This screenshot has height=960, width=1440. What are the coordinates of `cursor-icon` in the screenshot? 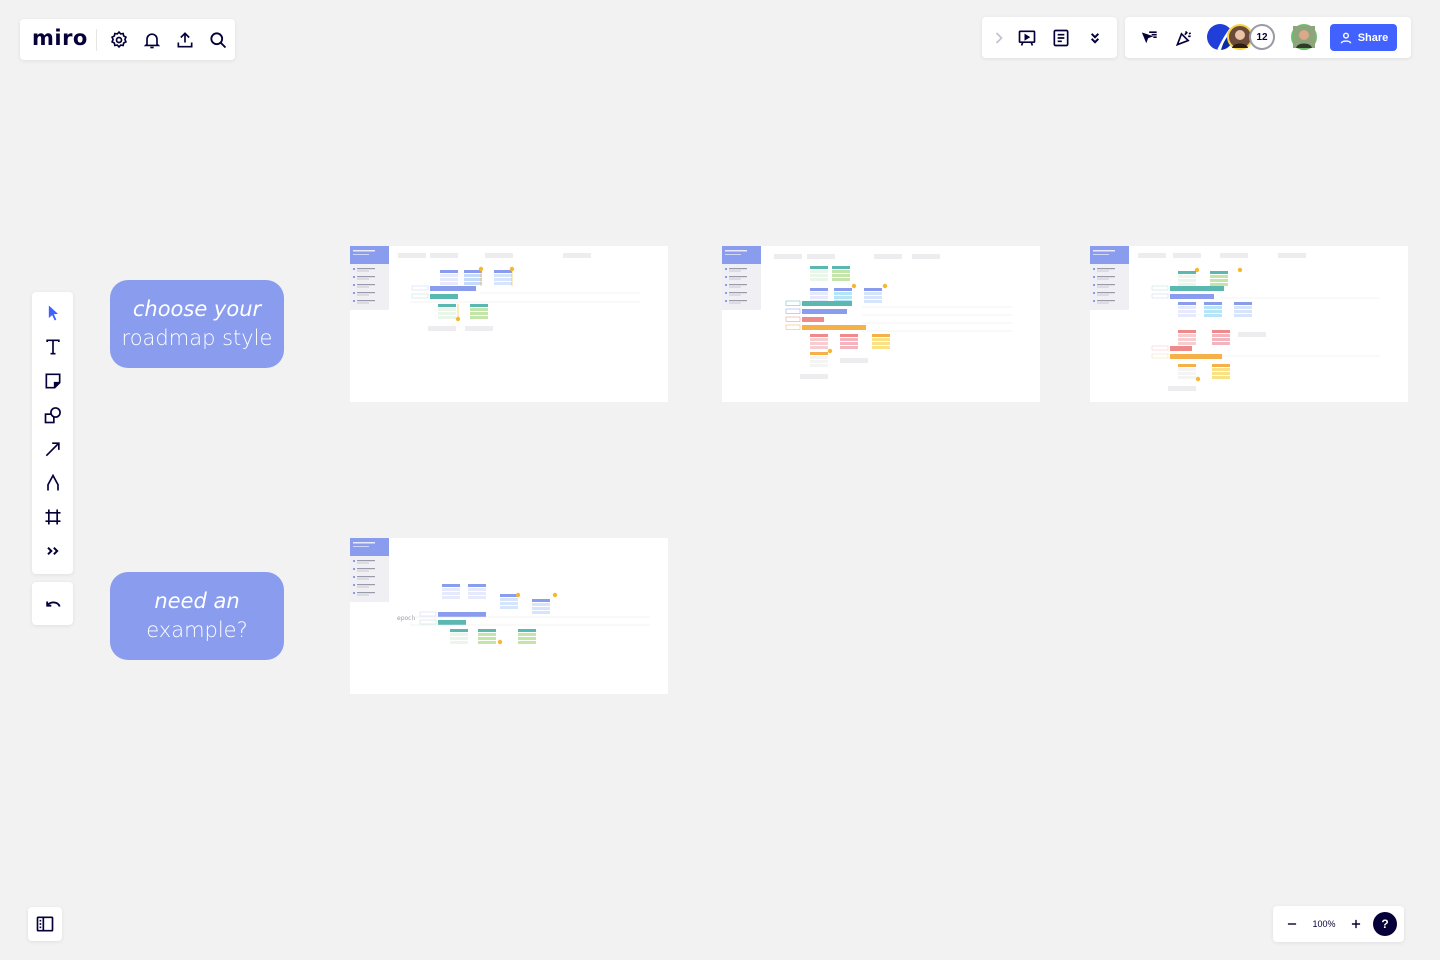 It's located at (53, 313).